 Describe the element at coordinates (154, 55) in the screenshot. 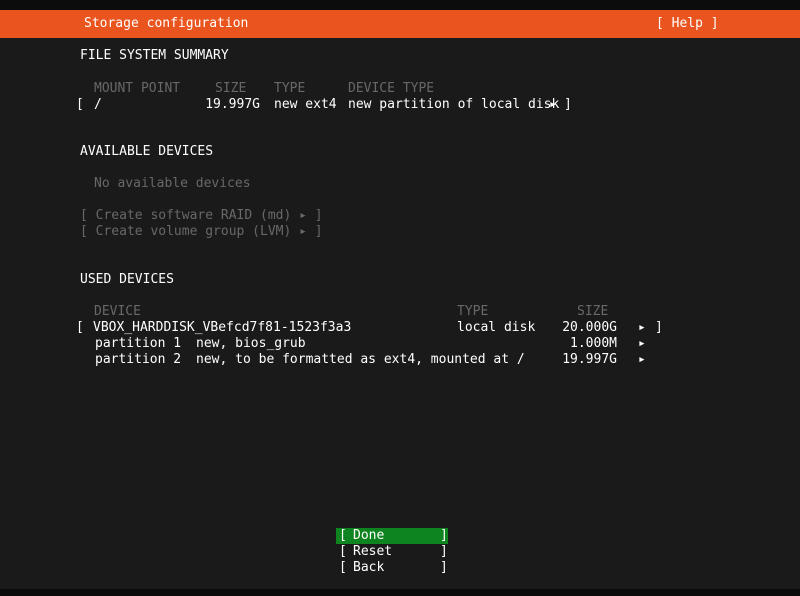

I see `section-title-file-system-summary: FILE SYSTEM SUMMARY` at that location.